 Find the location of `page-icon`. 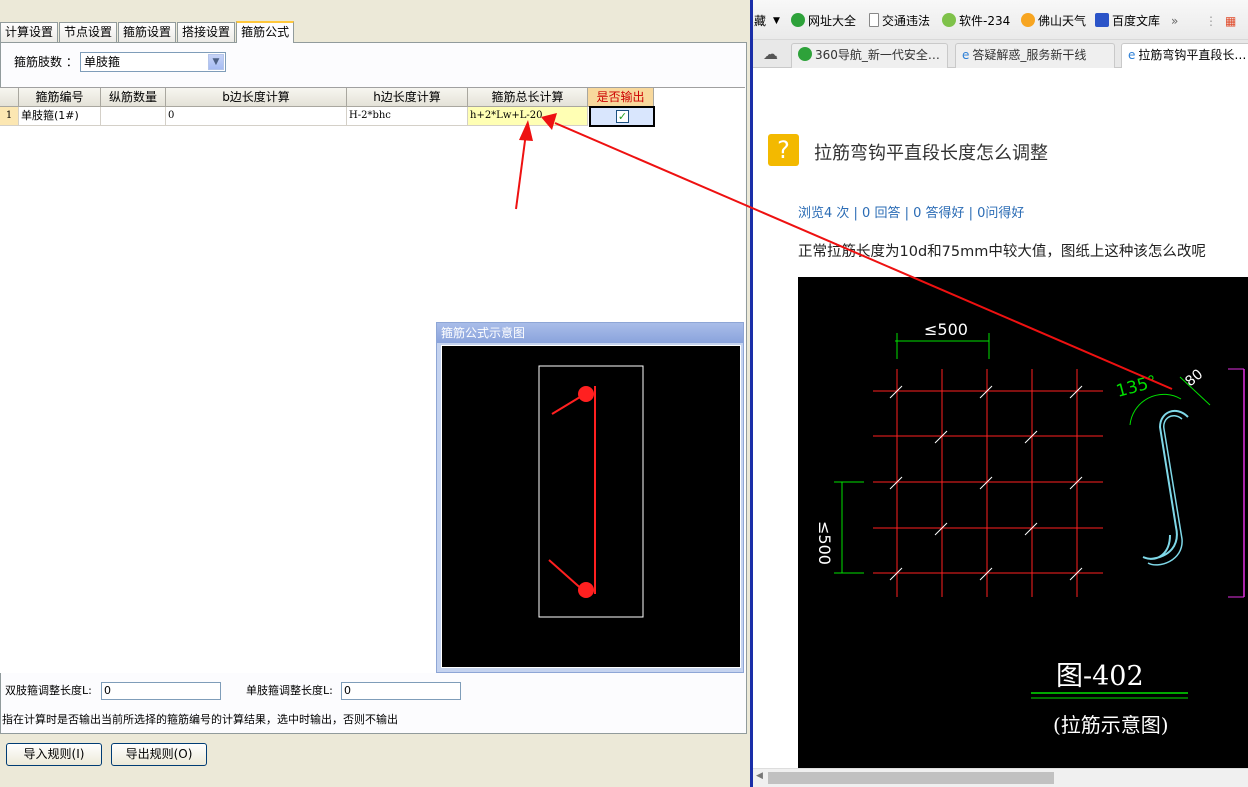

page-icon is located at coordinates (874, 20).